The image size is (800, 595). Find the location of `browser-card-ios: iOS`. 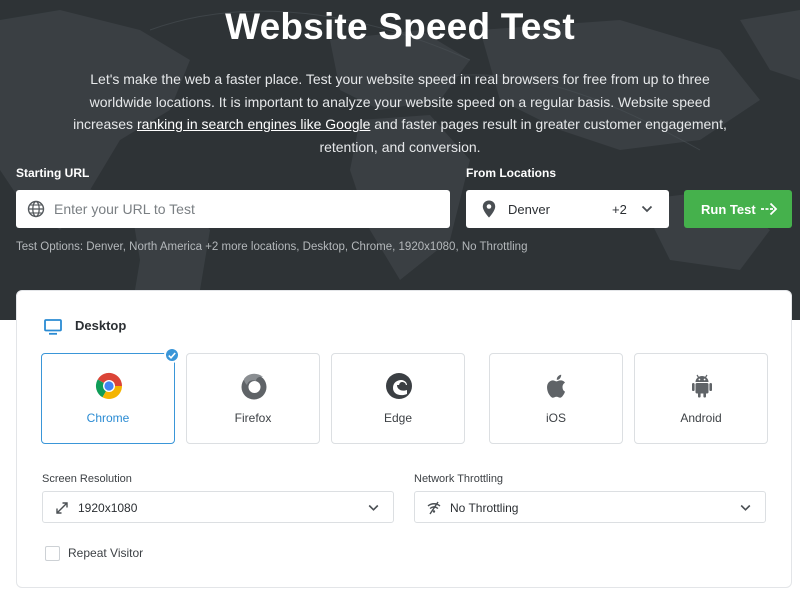

browser-card-ios: iOS is located at coordinates (556, 398).